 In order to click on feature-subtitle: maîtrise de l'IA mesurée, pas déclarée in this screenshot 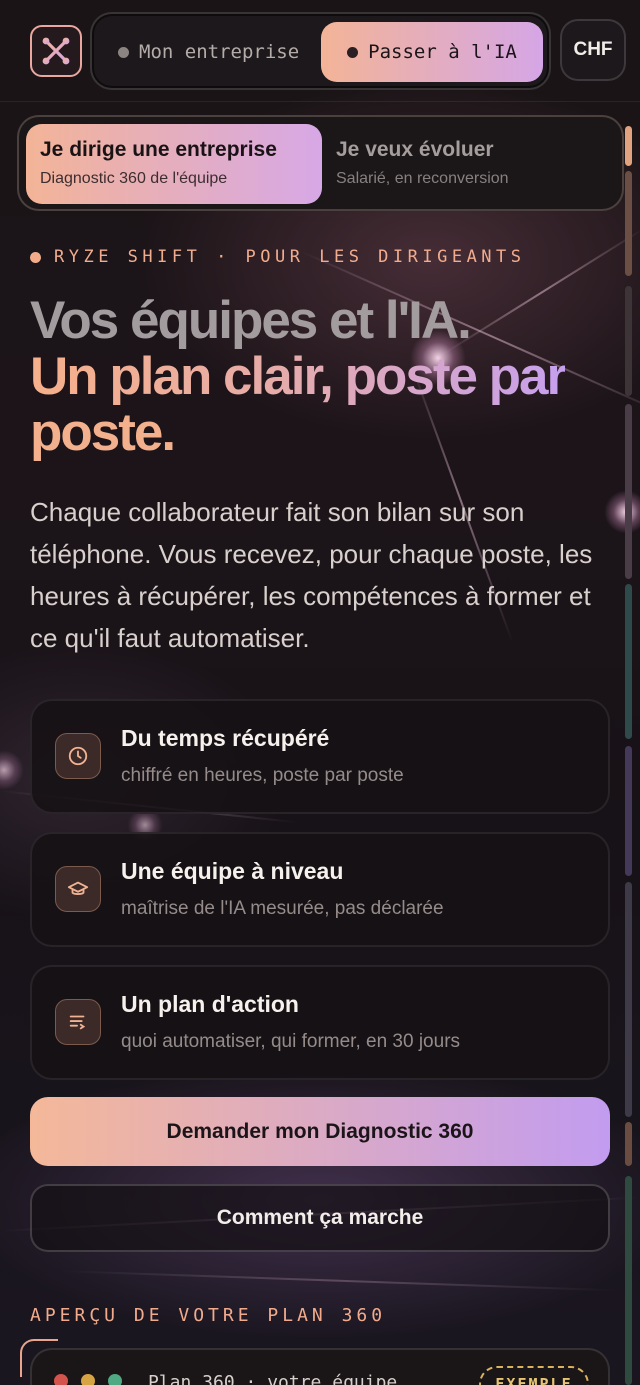, I will do `click(282, 908)`.